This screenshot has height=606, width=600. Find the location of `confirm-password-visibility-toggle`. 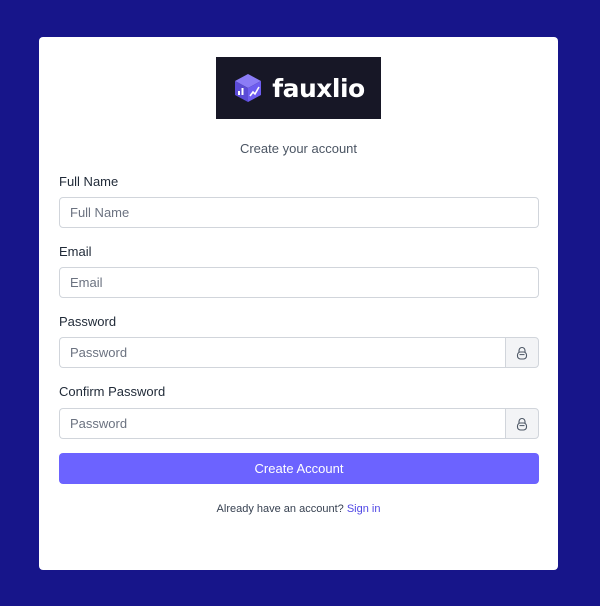

confirm-password-visibility-toggle is located at coordinates (522, 423).